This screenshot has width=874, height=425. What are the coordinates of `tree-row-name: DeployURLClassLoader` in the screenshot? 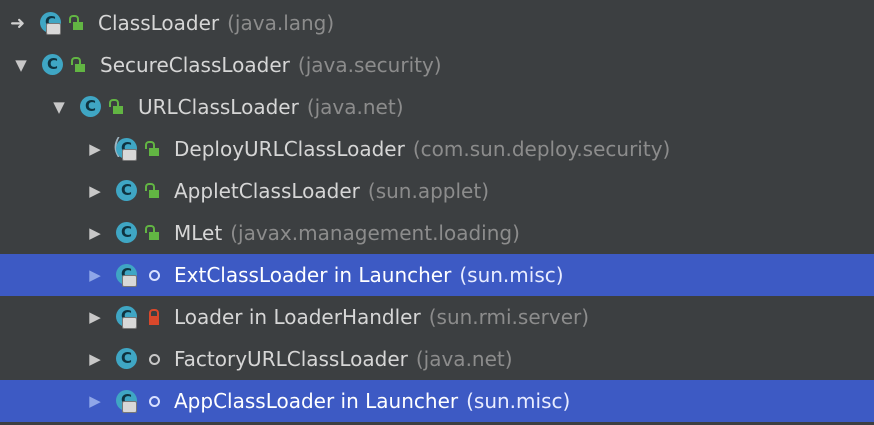 It's located at (289, 149).